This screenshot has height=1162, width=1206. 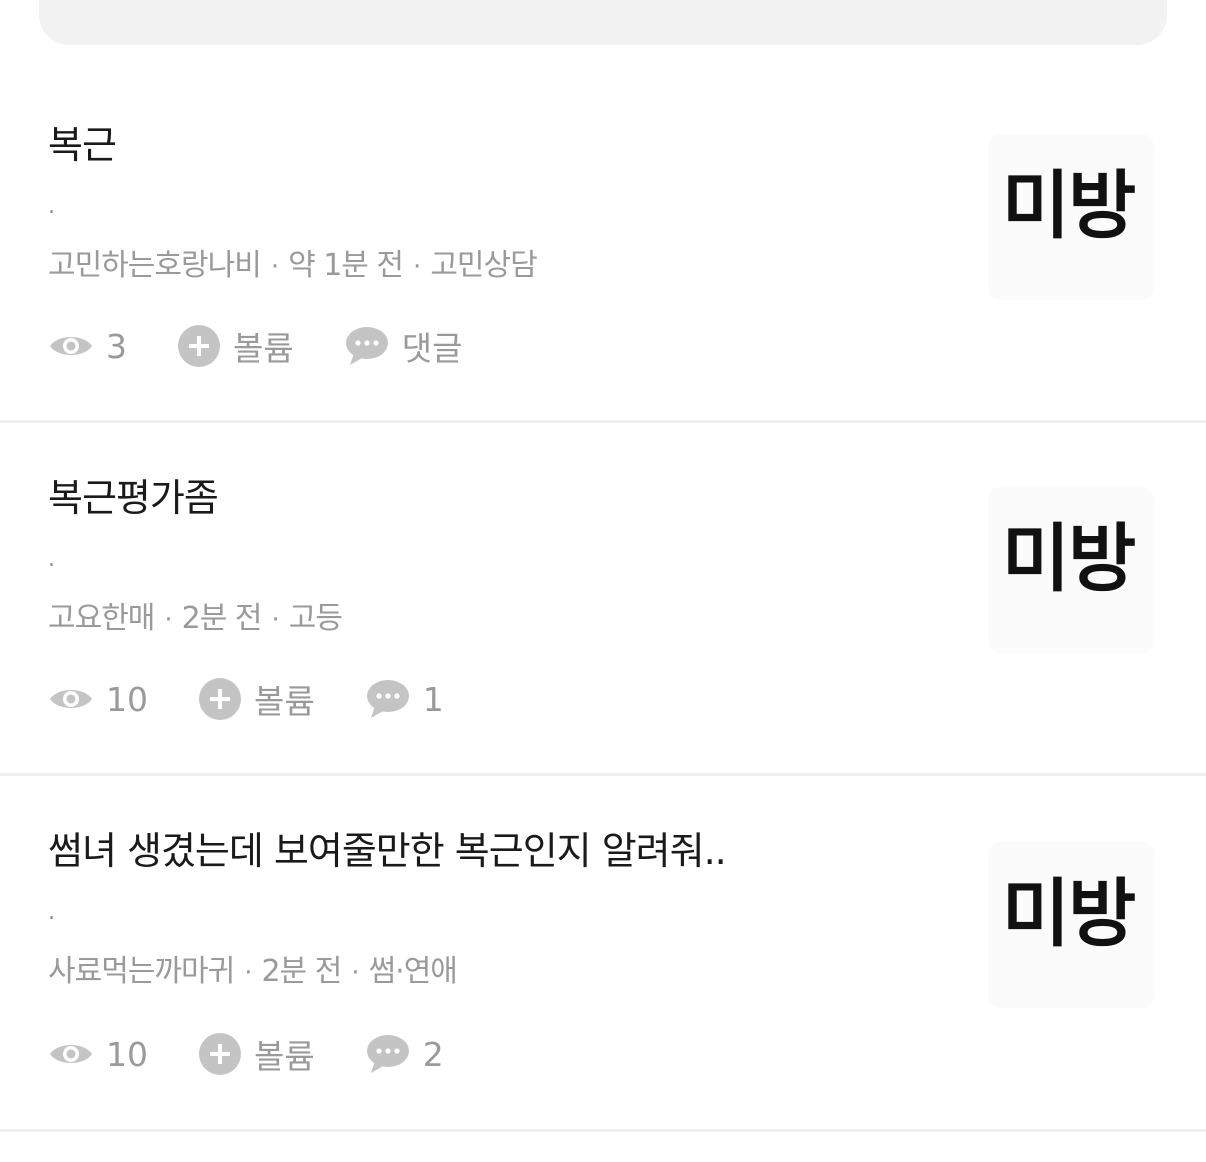 I want to click on views-stat: 3, so click(x=87, y=346).